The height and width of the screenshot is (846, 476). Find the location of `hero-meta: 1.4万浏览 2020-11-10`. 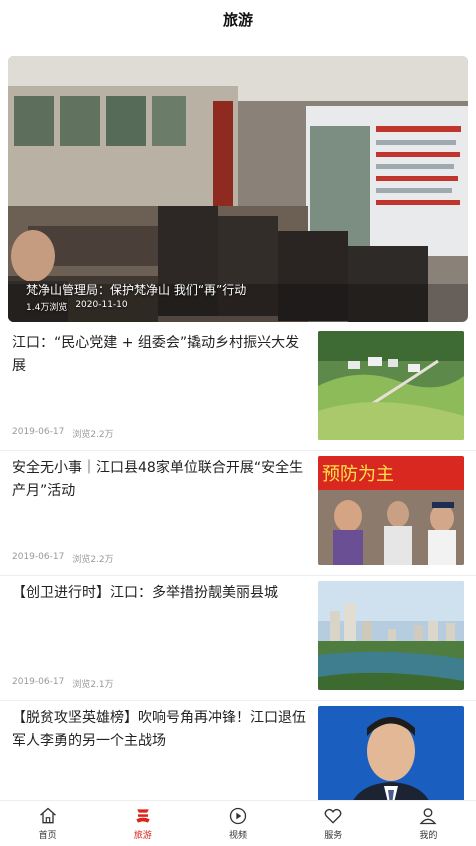

hero-meta: 1.4万浏览 2020-11-10 is located at coordinates (77, 306).